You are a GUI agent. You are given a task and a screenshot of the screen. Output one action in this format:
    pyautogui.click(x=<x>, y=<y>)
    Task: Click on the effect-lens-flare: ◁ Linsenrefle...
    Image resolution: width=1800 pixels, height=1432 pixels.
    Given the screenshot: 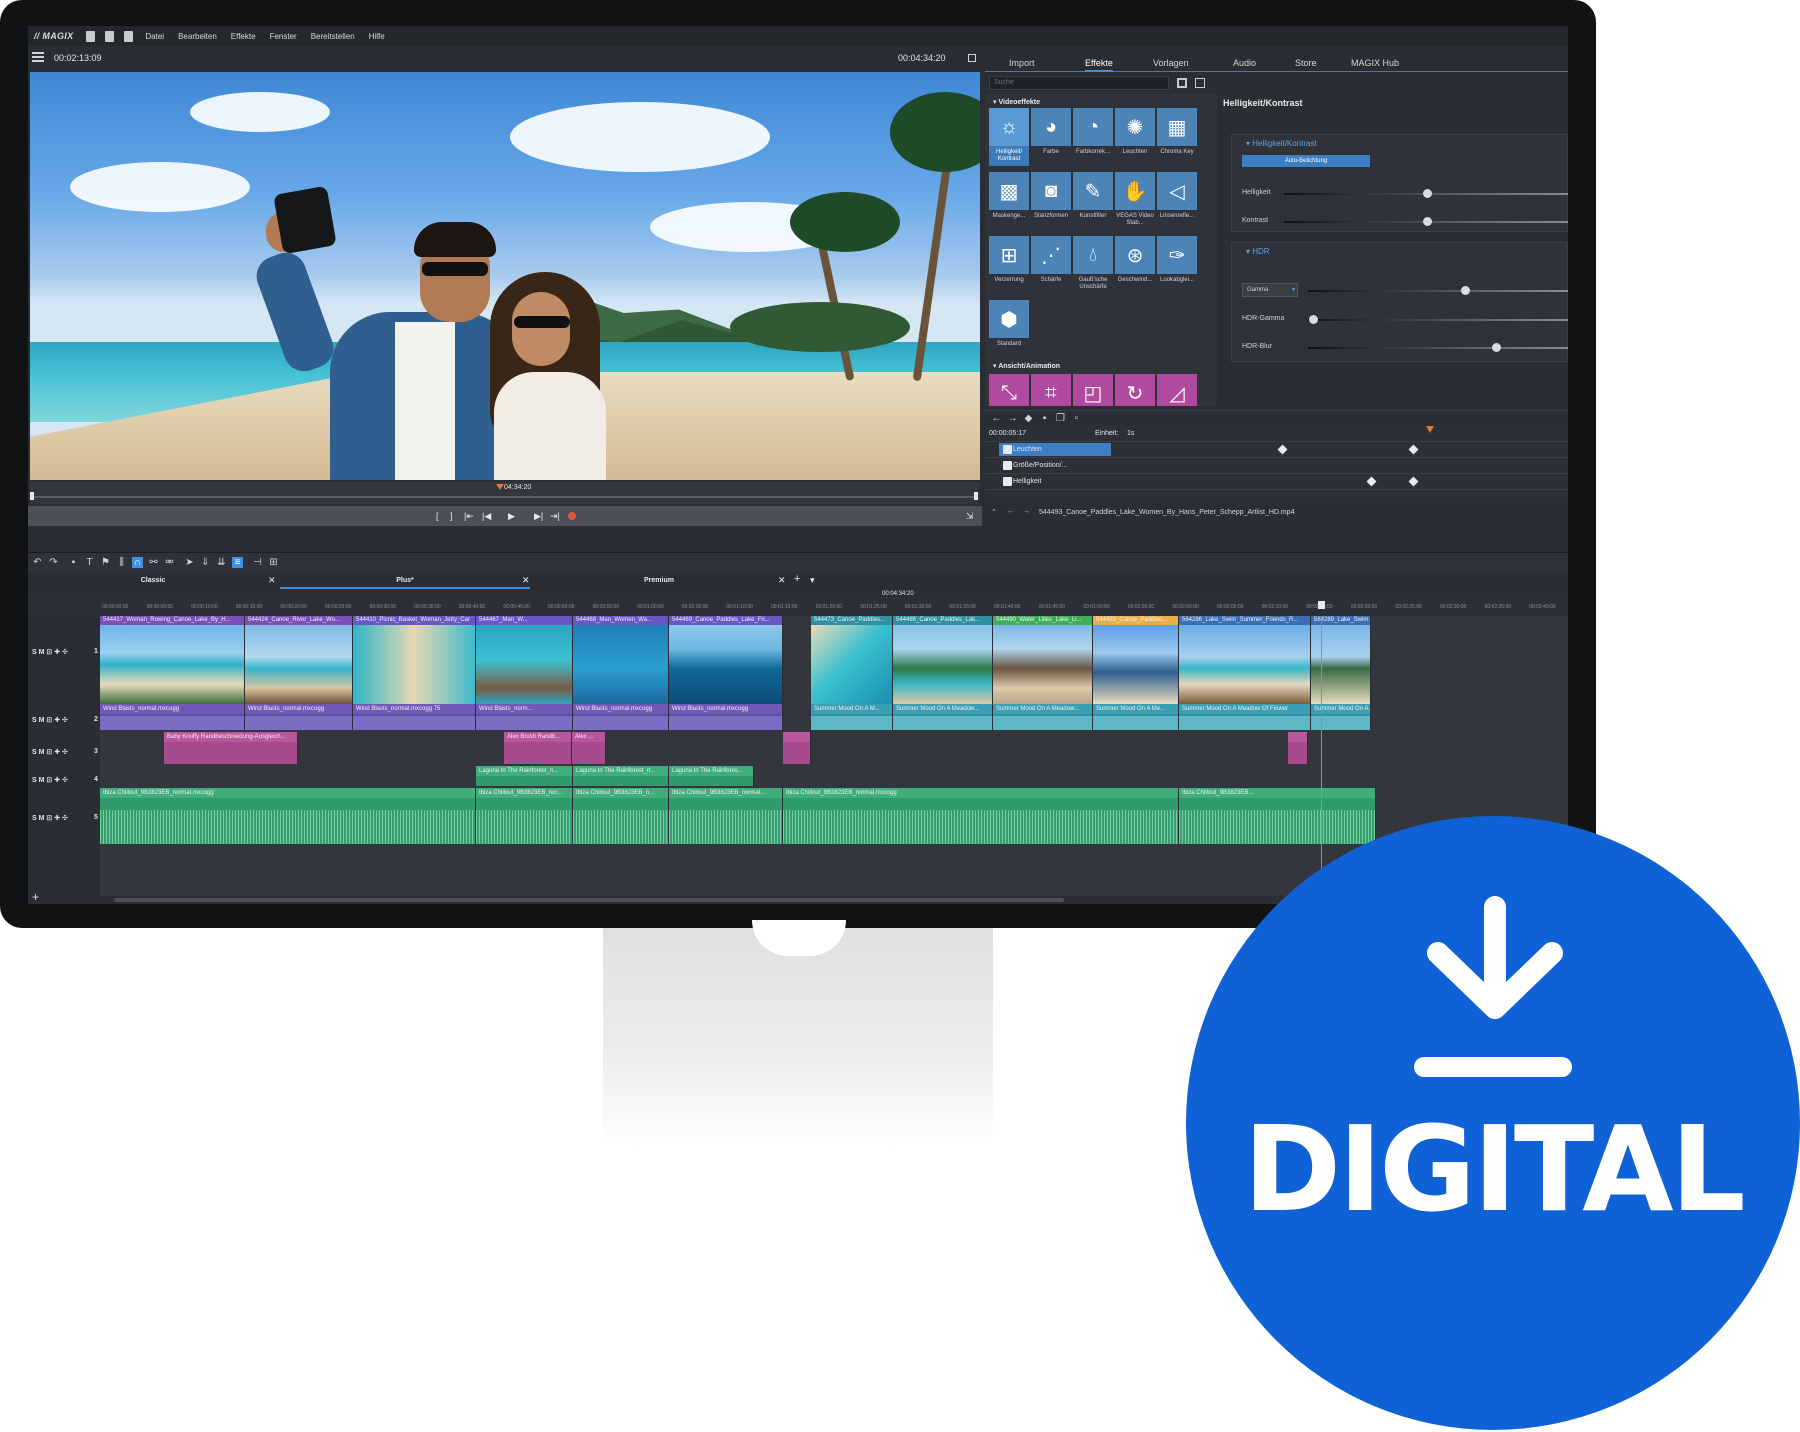 What is the action you would take?
    pyautogui.click(x=1177, y=202)
    